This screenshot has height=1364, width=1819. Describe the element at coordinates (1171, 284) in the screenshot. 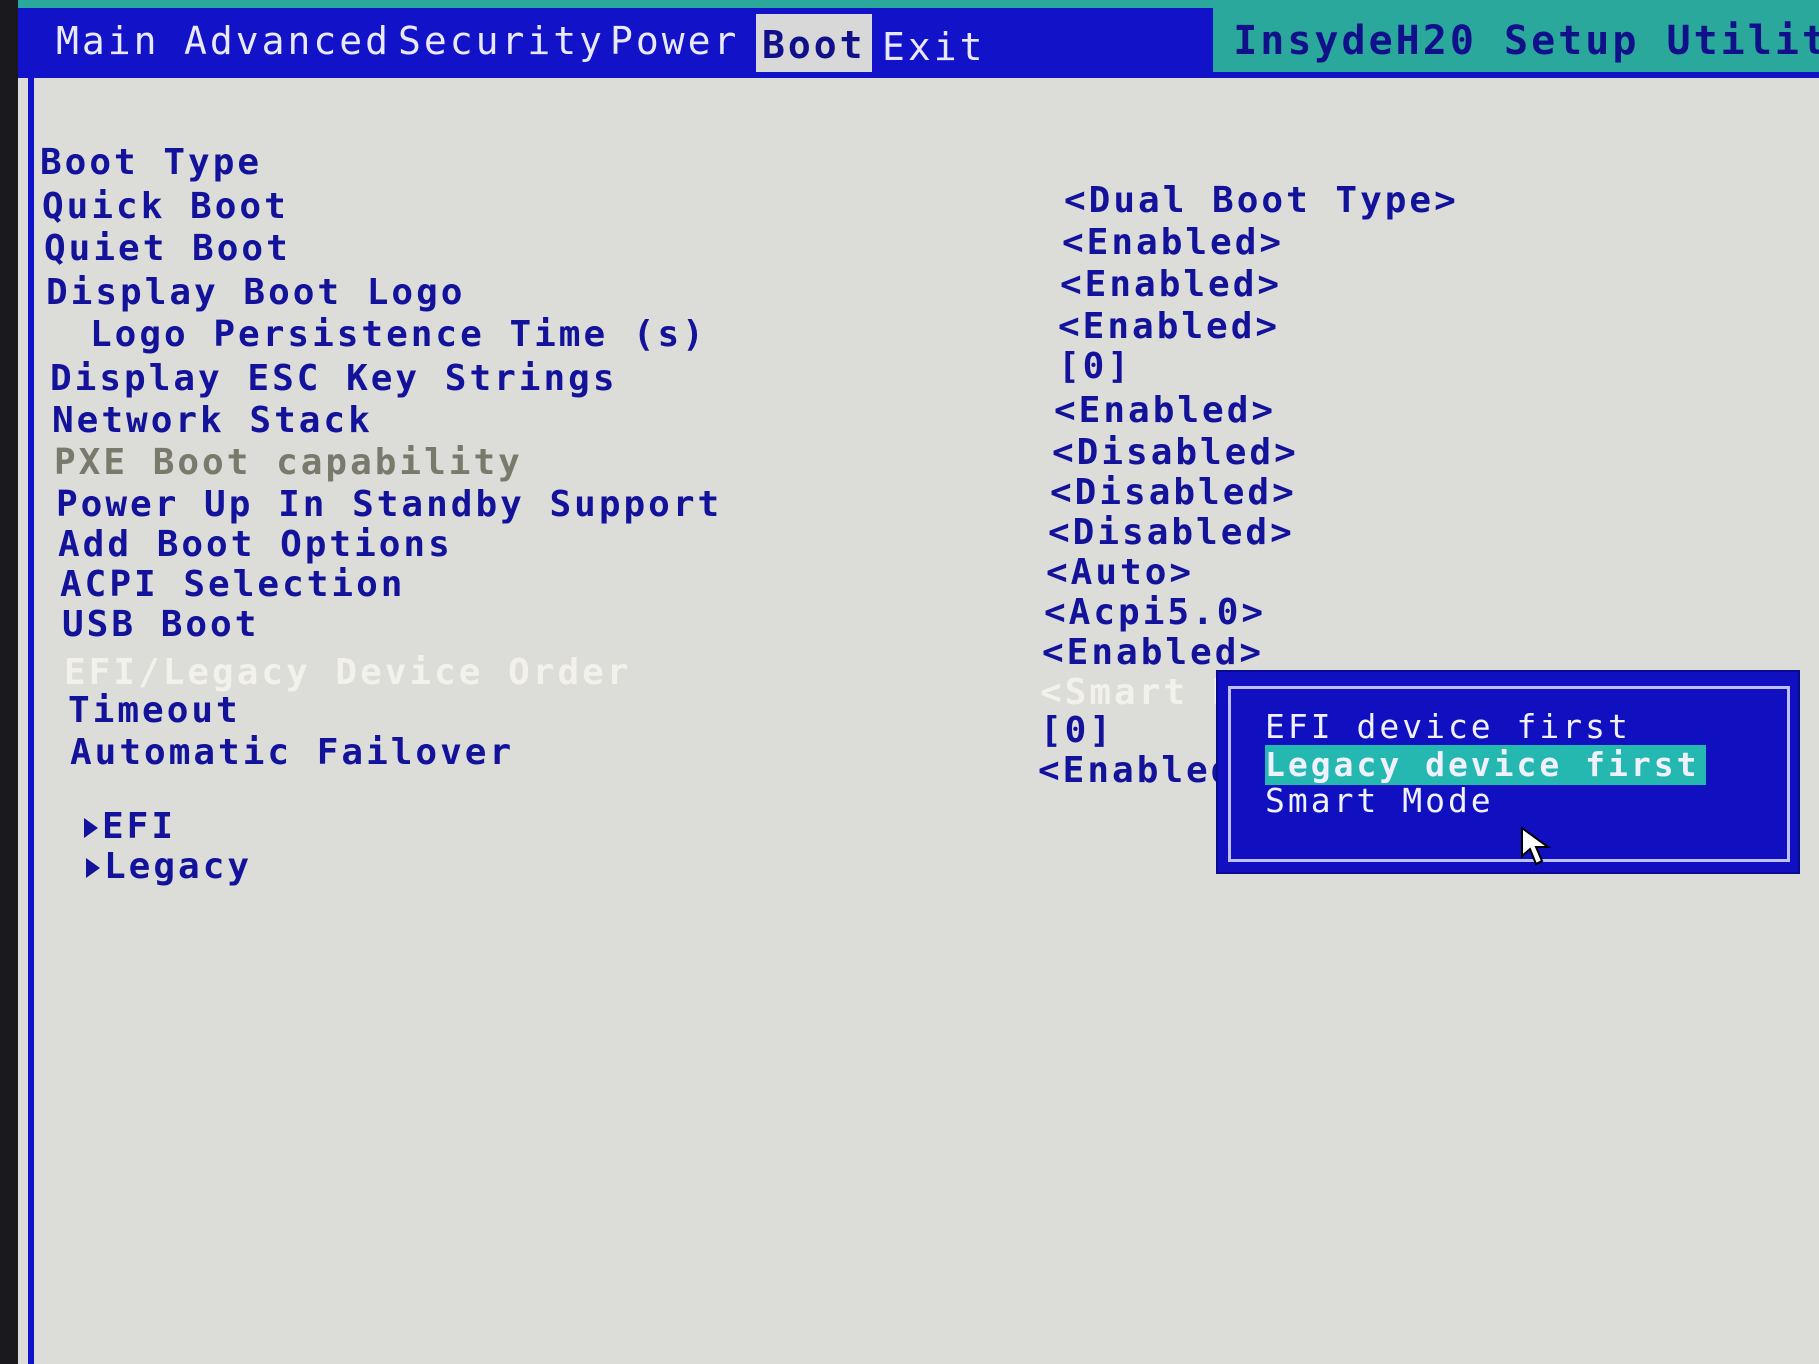

I see `setting-value-quiet-boot: <Enabled>` at that location.